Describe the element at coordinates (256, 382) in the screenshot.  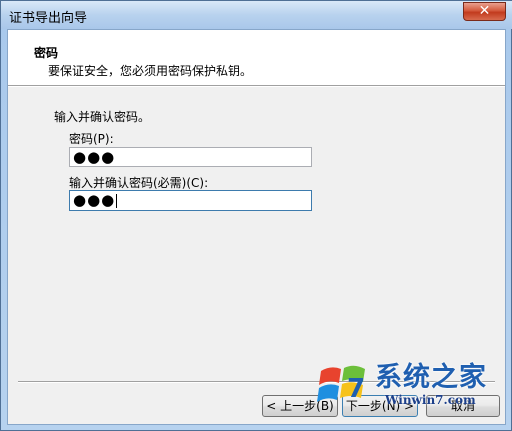
I see `footer-divider-highlight` at that location.